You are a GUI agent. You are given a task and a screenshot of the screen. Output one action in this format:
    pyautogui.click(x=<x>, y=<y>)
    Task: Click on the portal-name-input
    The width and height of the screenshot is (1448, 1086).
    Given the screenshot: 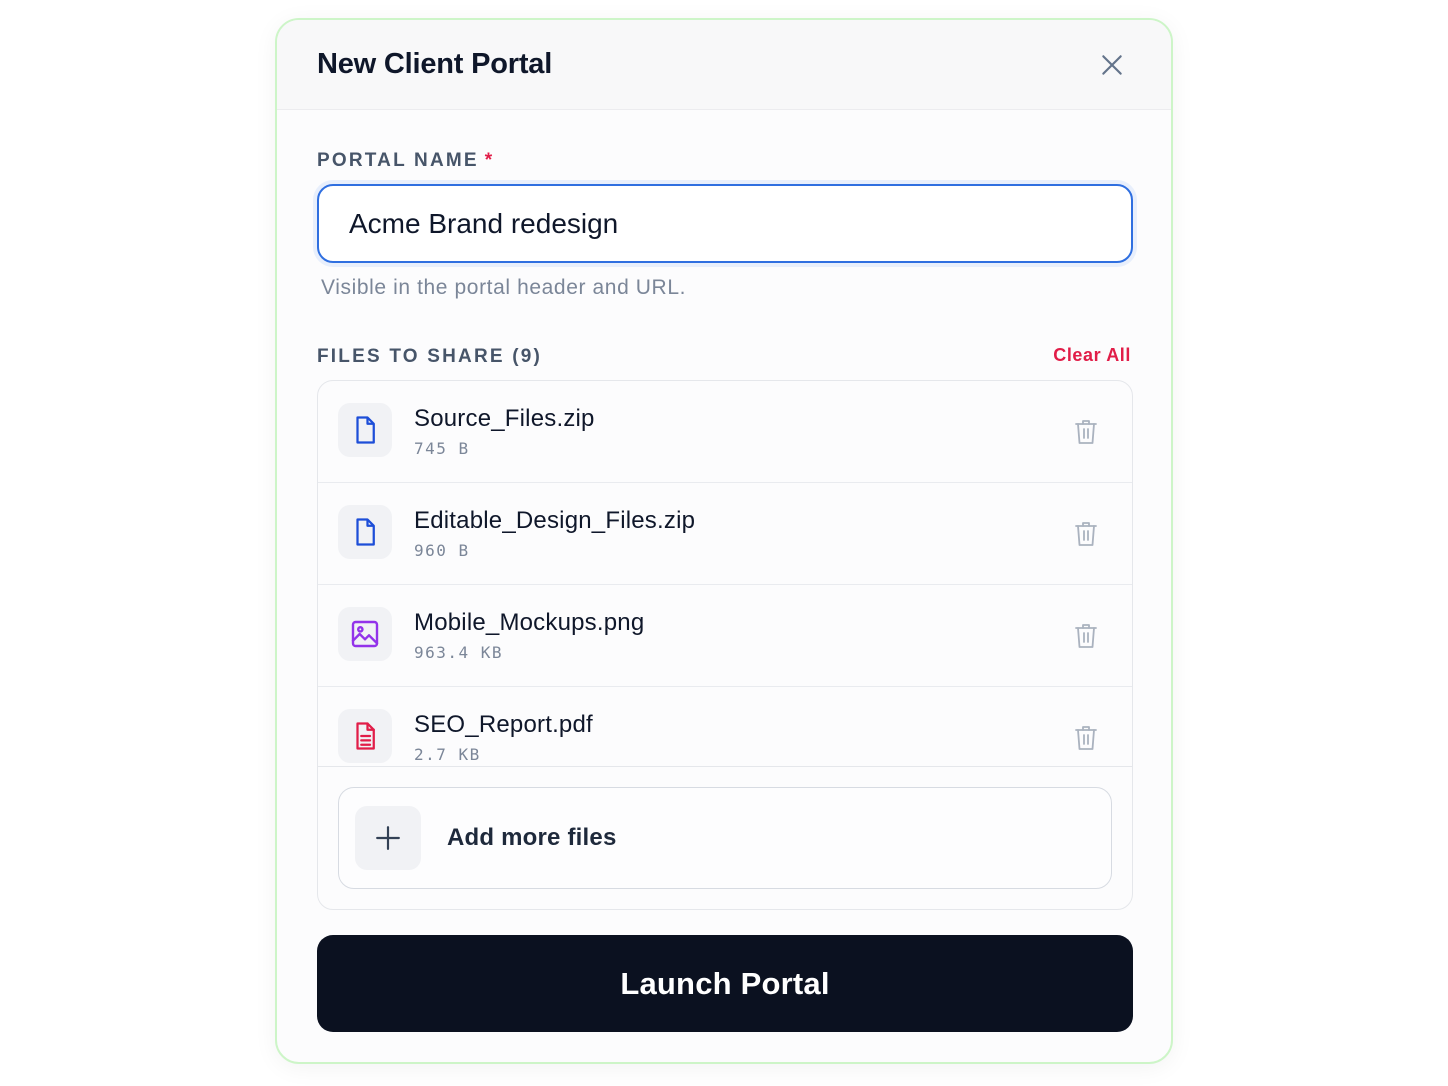 What is the action you would take?
    pyautogui.click(x=725, y=223)
    